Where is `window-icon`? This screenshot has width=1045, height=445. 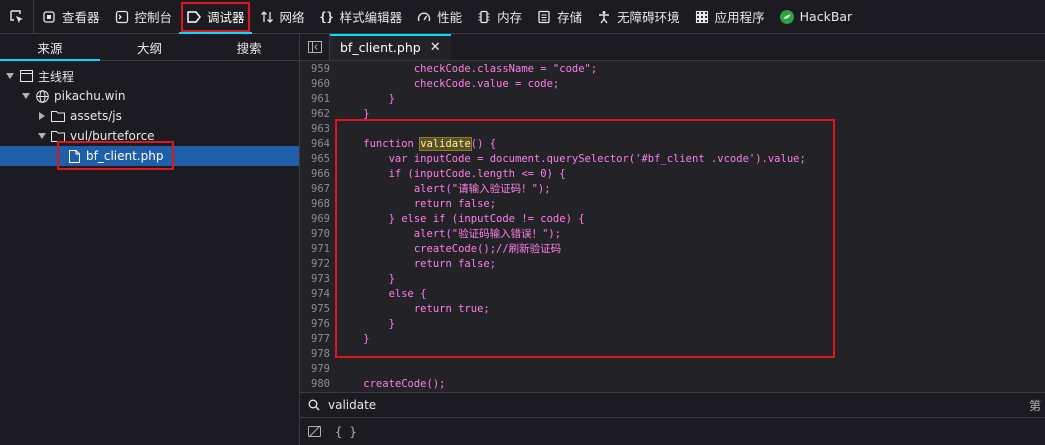 window-icon is located at coordinates (26, 76).